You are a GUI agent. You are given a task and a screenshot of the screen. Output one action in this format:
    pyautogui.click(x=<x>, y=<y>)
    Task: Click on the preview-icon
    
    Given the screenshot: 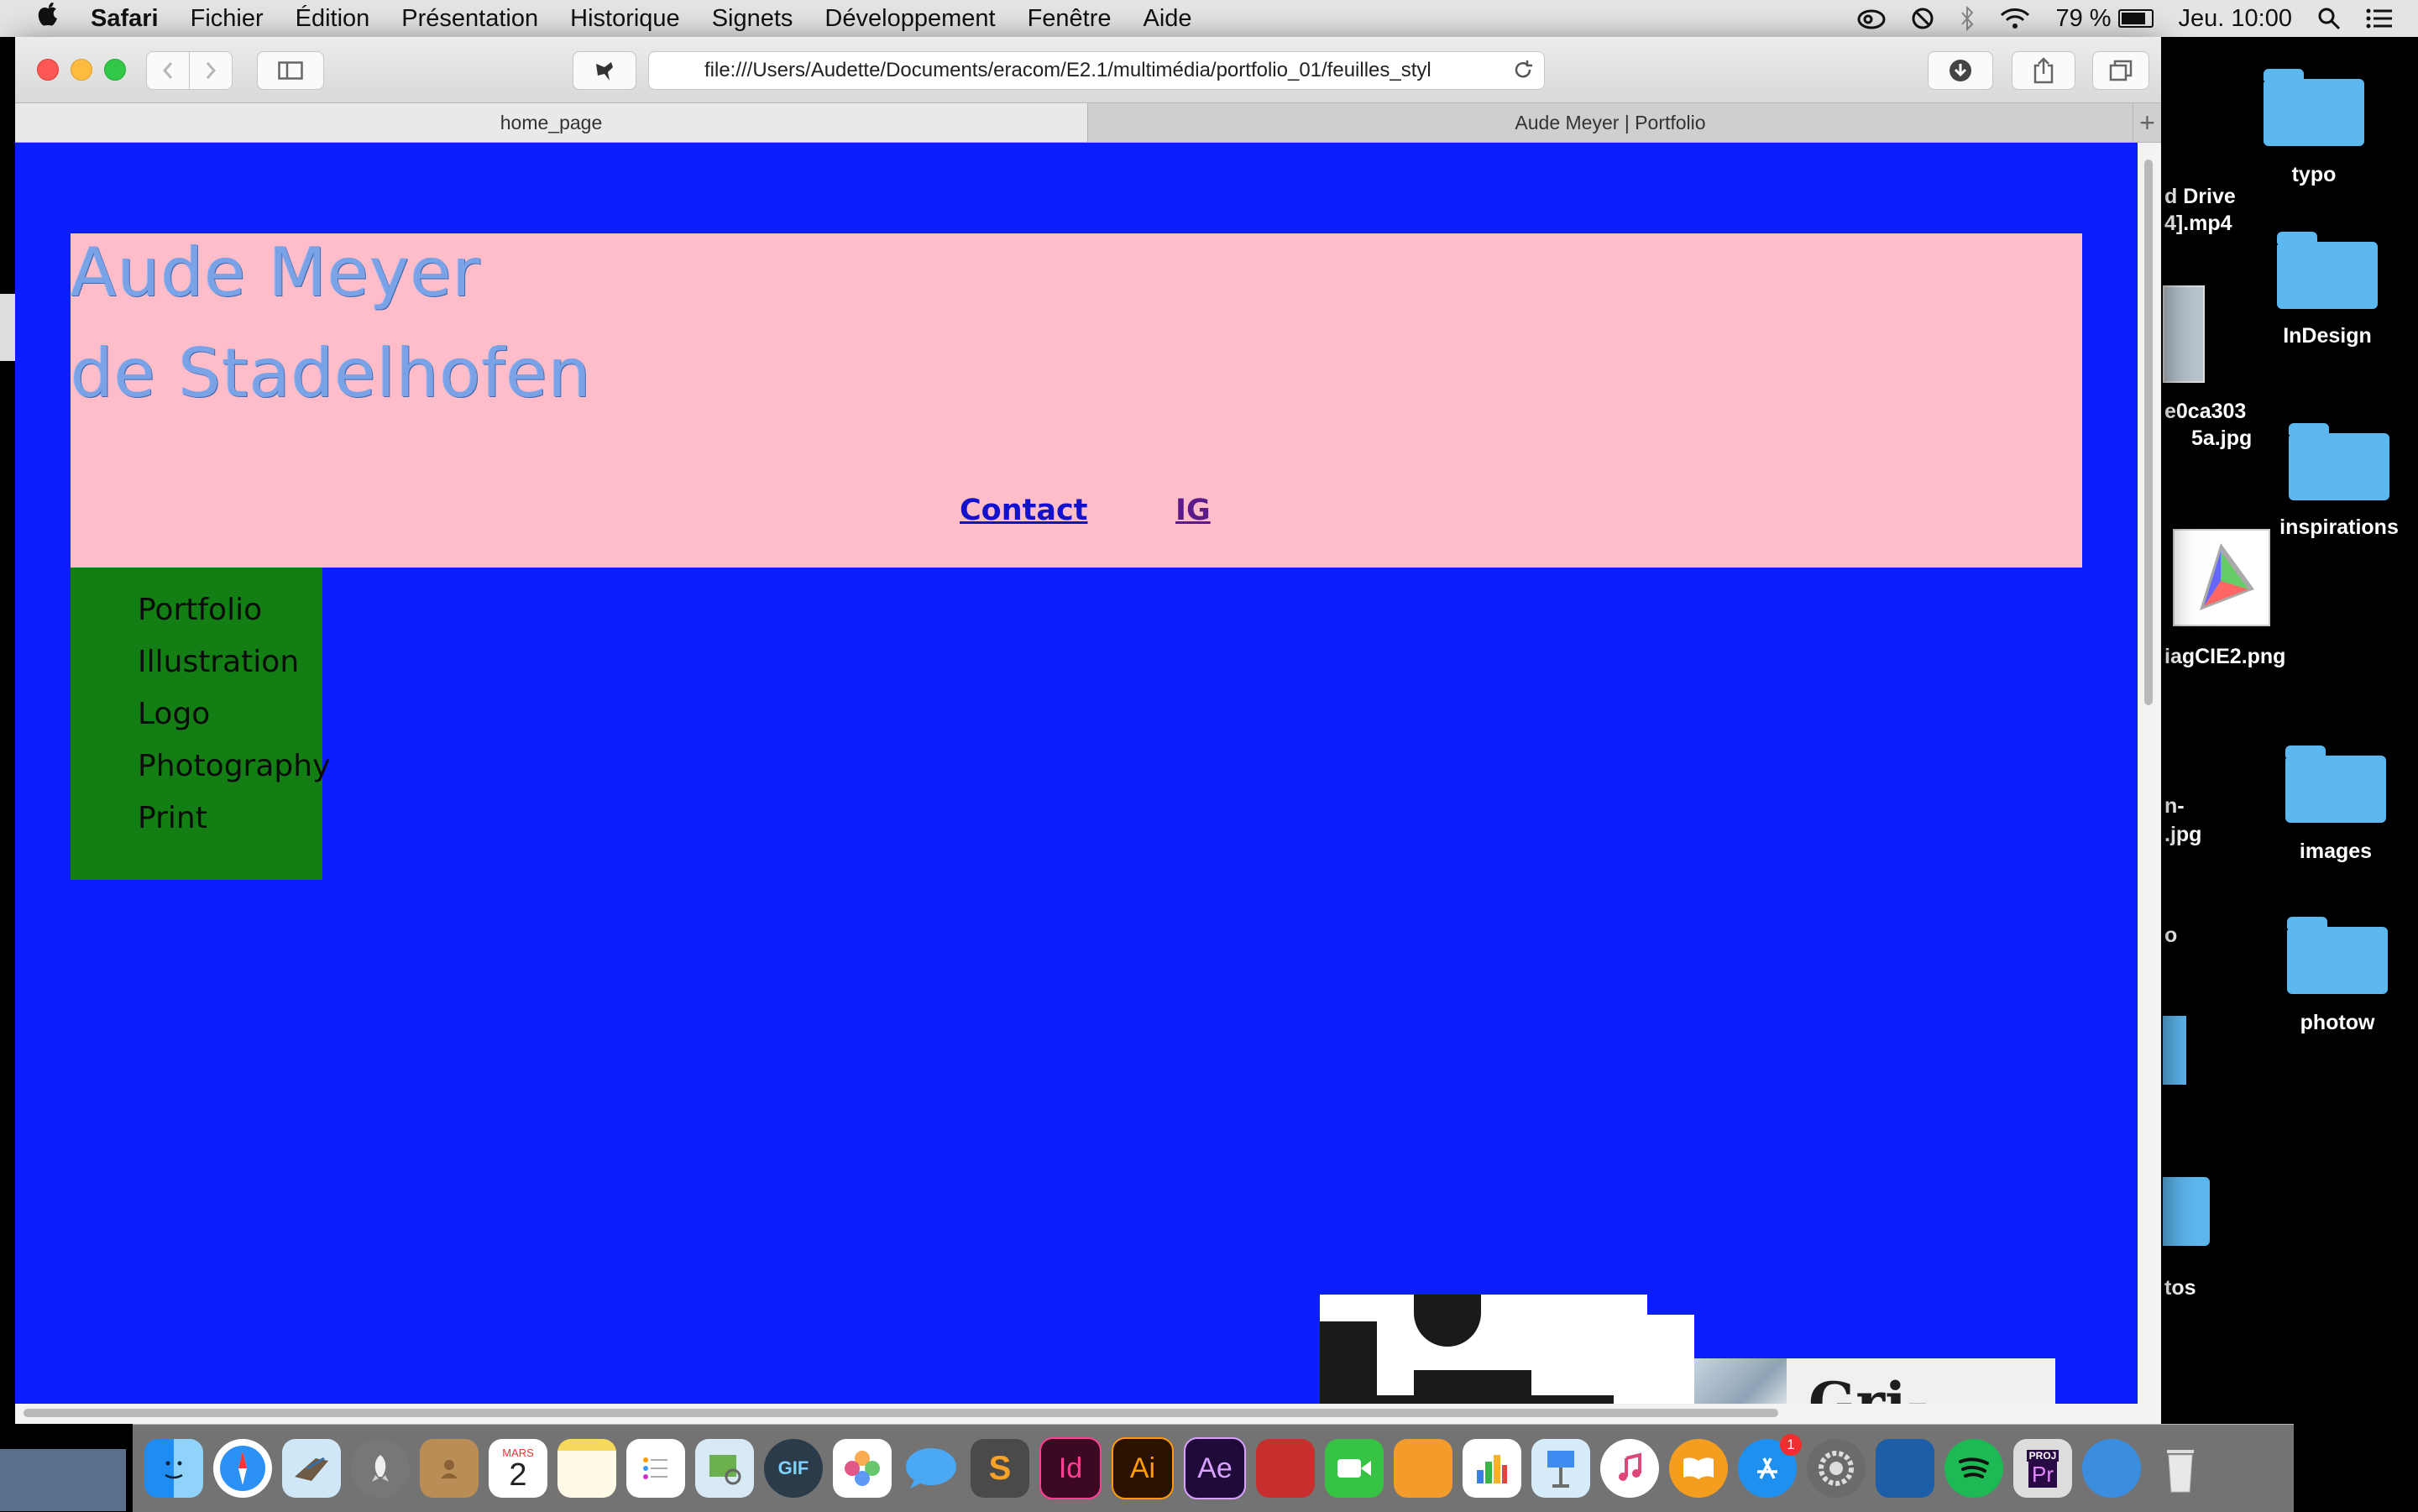 What is the action you would take?
    pyautogui.click(x=724, y=1468)
    